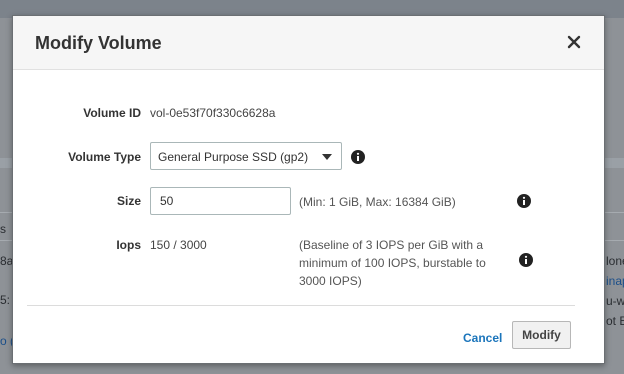 Image resolution: width=624 pixels, height=374 pixels. Describe the element at coordinates (128, 245) in the screenshot. I see `iops-label: Iops` at that location.